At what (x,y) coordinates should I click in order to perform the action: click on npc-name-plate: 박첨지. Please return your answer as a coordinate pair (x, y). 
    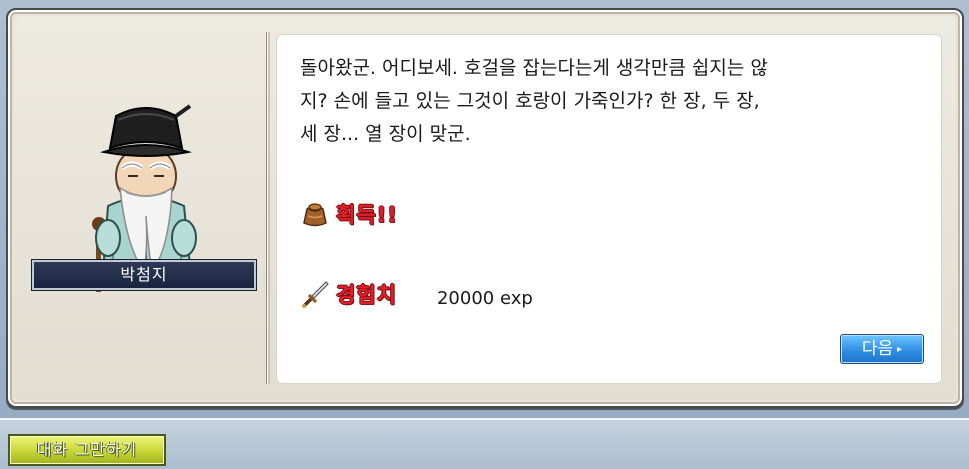
    Looking at the image, I should click on (144, 275).